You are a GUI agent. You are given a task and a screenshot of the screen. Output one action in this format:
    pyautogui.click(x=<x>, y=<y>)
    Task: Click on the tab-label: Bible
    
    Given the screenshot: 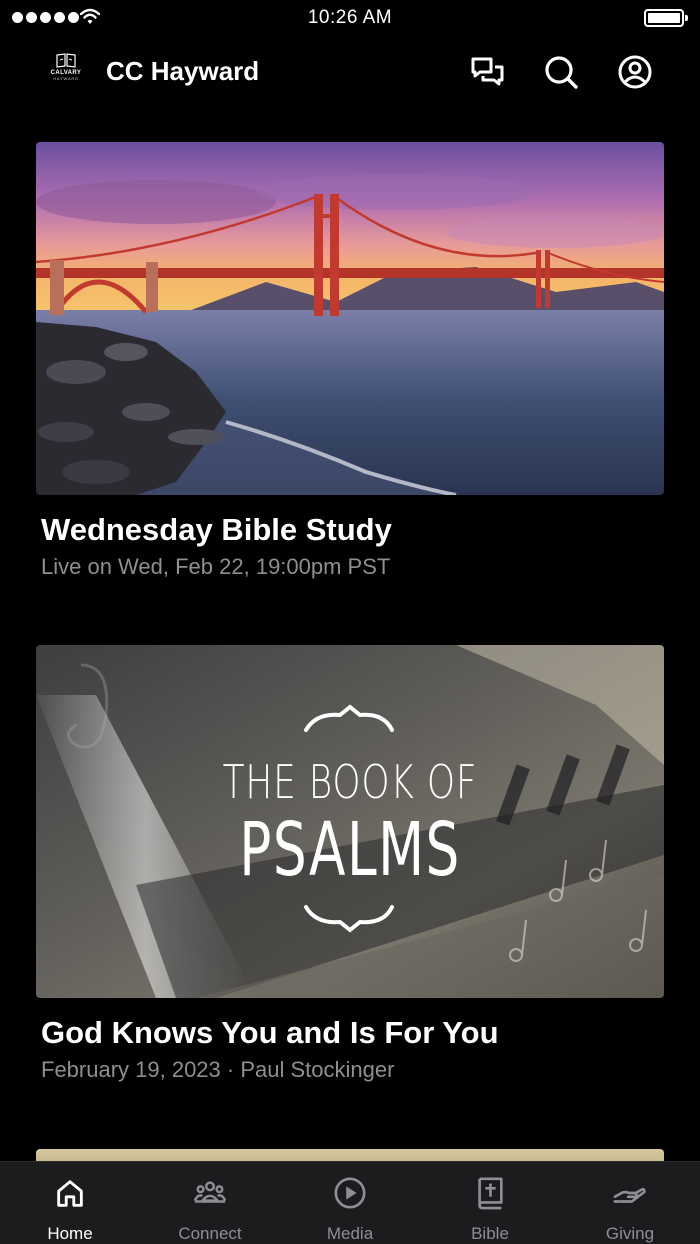 What is the action you would take?
    pyautogui.click(x=490, y=1233)
    